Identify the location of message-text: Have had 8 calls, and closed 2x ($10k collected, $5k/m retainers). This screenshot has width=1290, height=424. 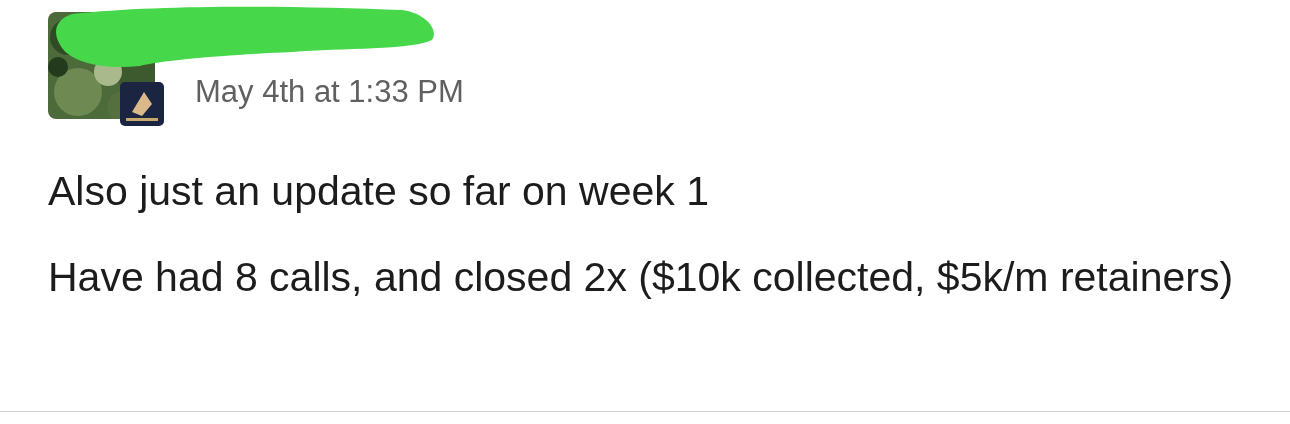
(641, 277).